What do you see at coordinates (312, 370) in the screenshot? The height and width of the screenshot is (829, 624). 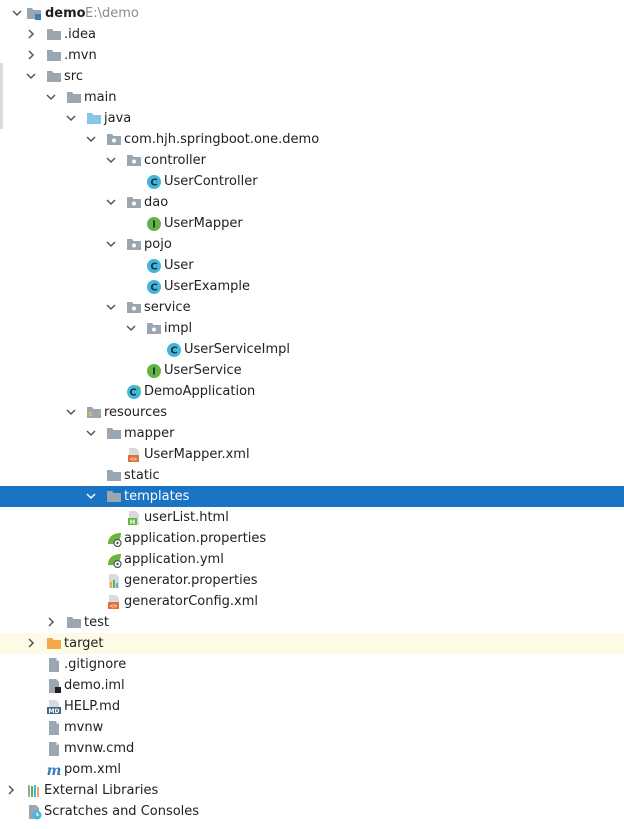 I see `tree-item-interface-userservice: I UserService` at bounding box center [312, 370].